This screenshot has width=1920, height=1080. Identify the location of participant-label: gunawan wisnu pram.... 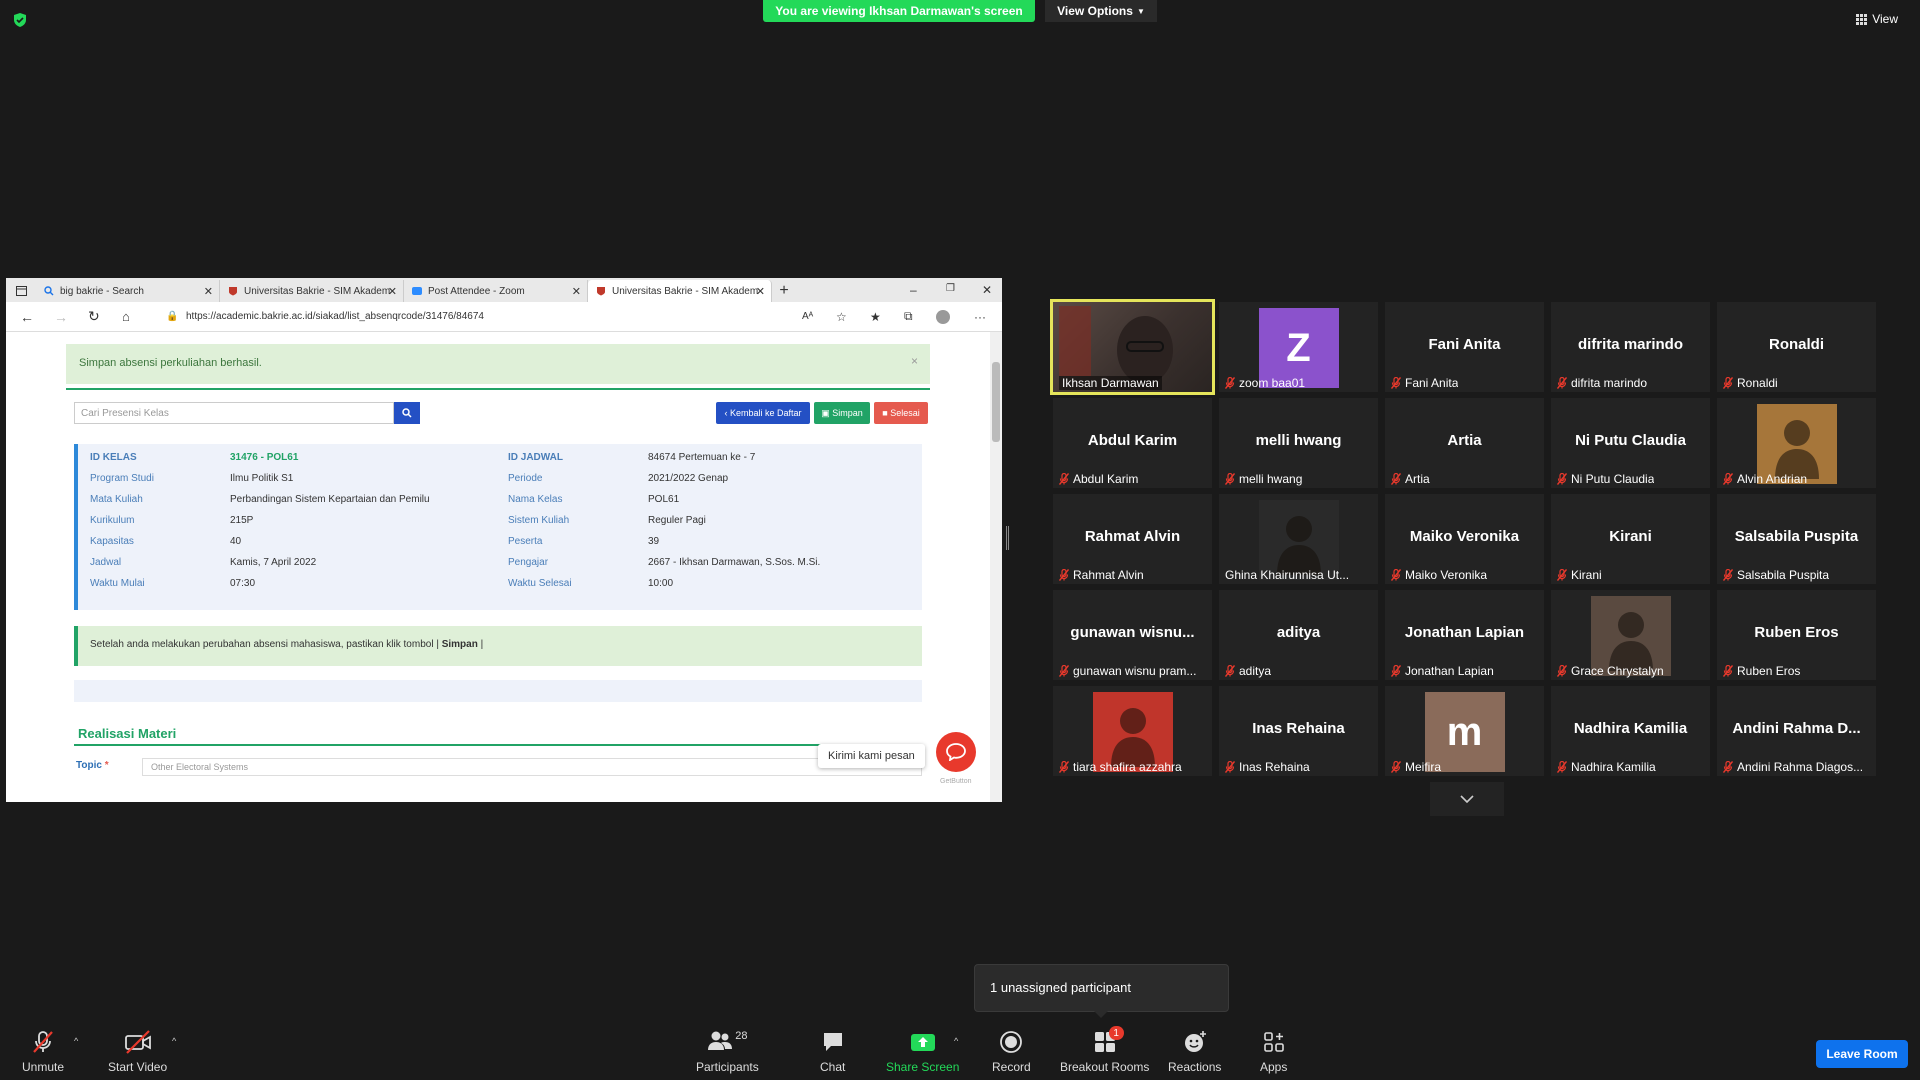
(1127, 671).